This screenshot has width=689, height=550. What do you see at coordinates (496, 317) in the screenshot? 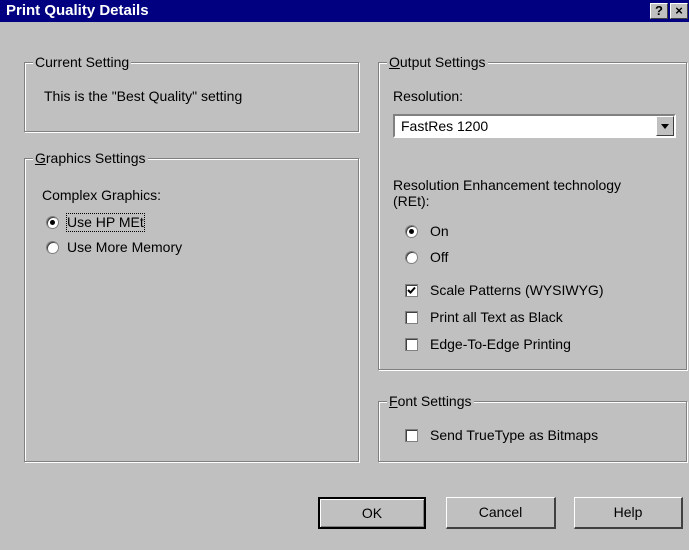
I see `print-text-black-label: Print all Text as Black` at bounding box center [496, 317].